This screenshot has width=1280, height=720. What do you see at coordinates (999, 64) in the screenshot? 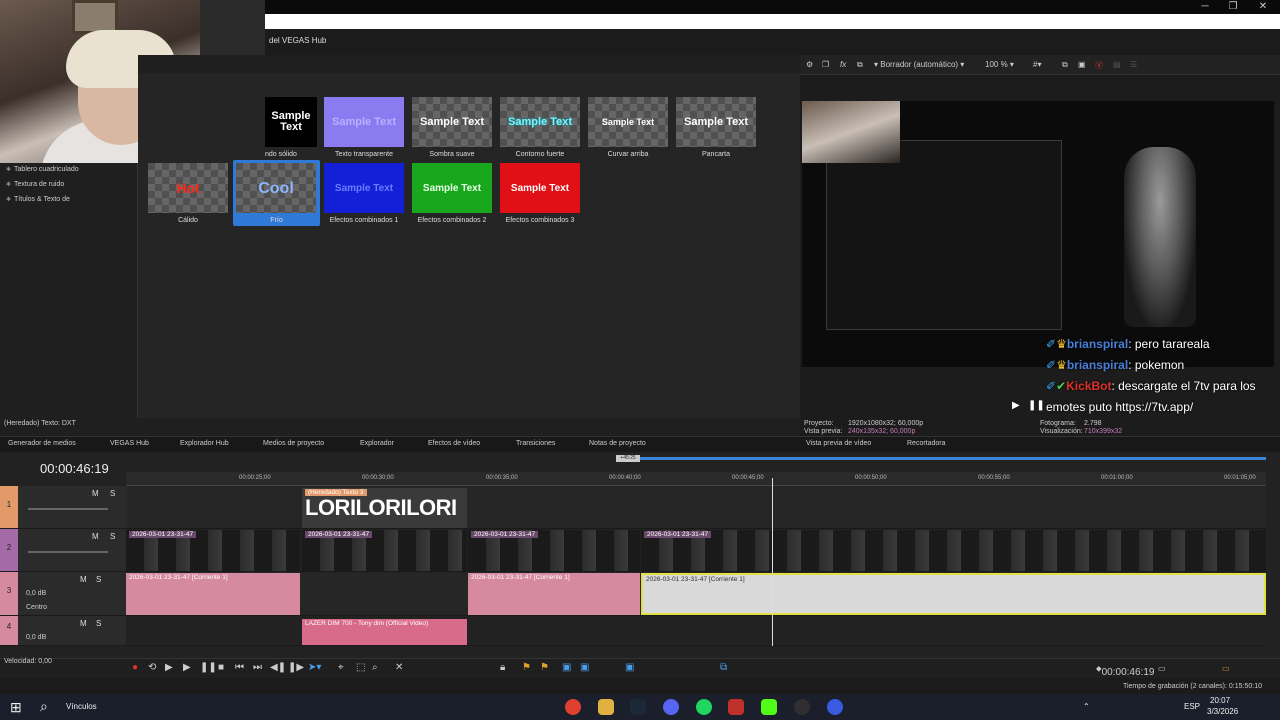
I see `zoom-dropdown: 100 % ▾` at bounding box center [999, 64].